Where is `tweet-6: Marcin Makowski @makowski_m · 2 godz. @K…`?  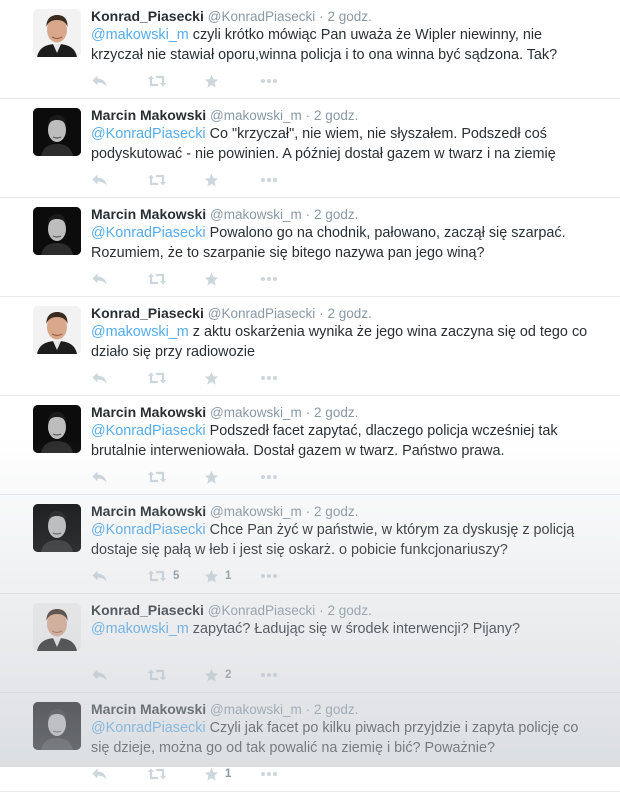 tweet-6: Marcin Makowski @makowski_m · 2 godz. @K… is located at coordinates (310, 544).